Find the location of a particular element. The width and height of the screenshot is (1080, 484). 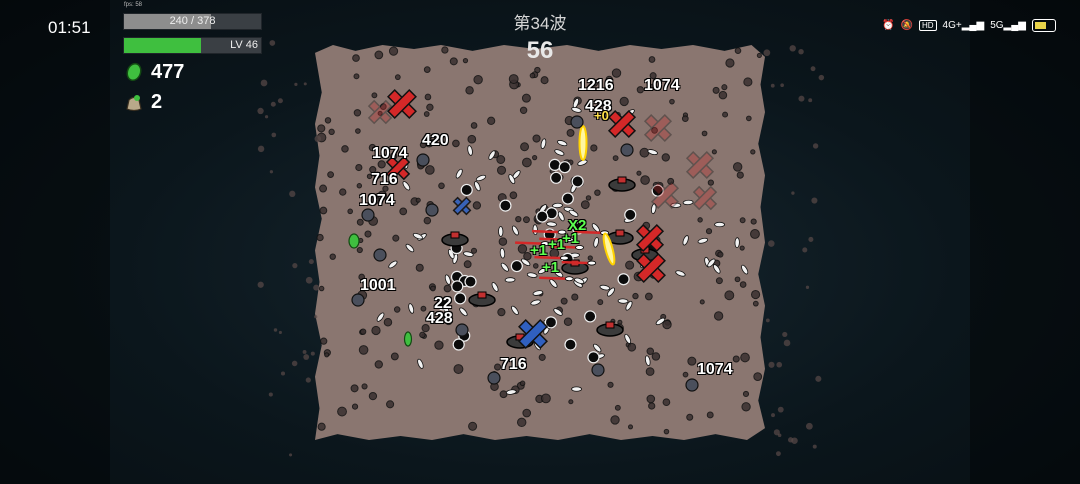

fps-counter: fps: 58 is located at coordinates (133, 5).